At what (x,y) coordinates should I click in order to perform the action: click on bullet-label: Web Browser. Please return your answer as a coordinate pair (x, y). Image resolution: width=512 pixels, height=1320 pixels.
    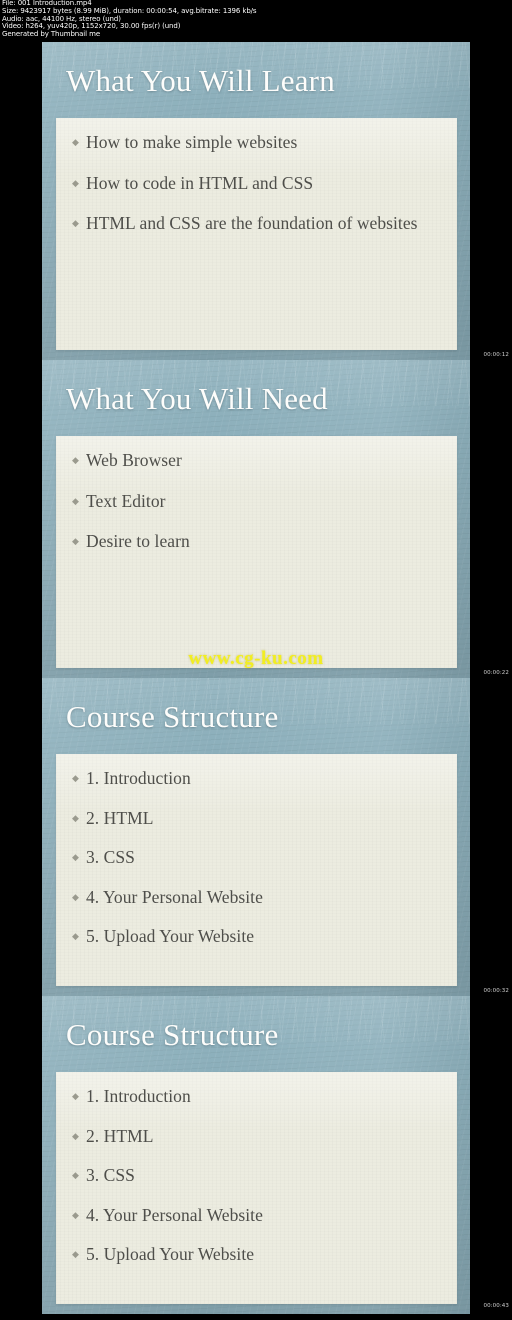
    Looking at the image, I should click on (134, 460).